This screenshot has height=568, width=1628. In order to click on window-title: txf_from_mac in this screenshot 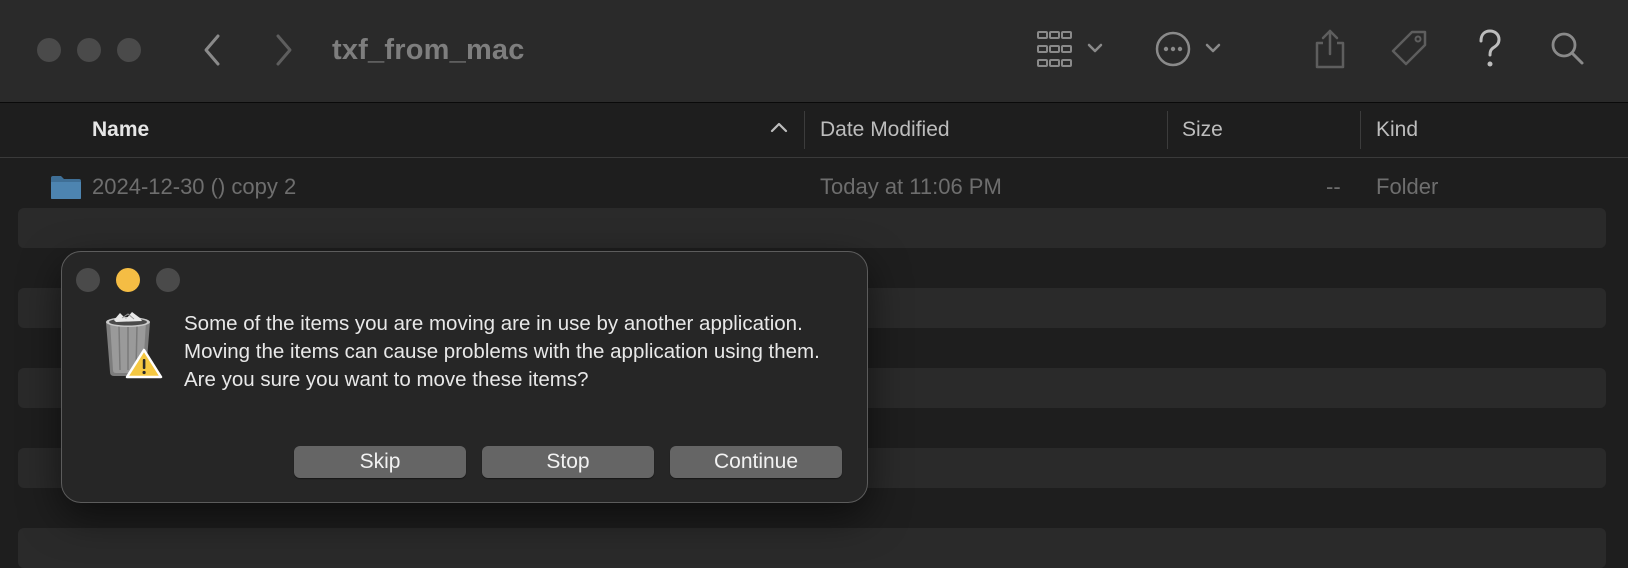, I will do `click(428, 50)`.